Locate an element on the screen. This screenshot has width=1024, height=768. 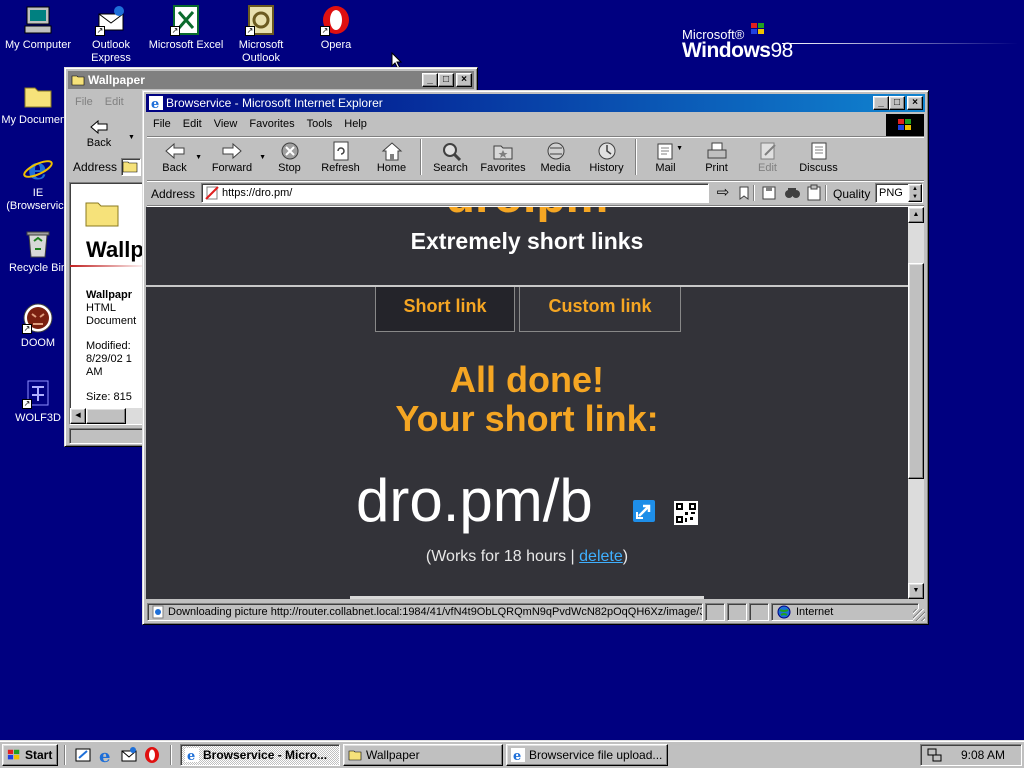
task-wallpaper: Wallpaper is located at coordinates (423, 755).